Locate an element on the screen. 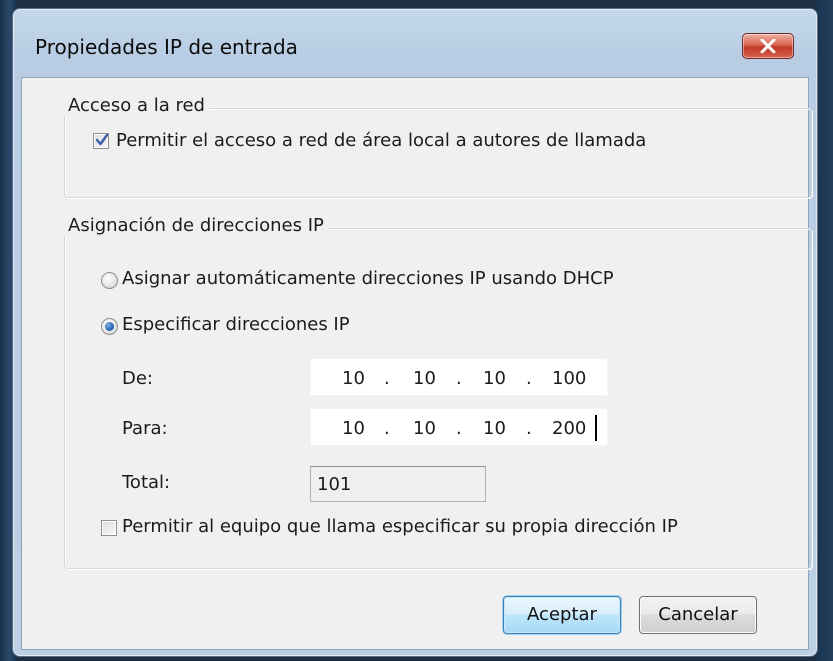 The height and width of the screenshot is (661, 833). to-ip-octet-1: 10 is located at coordinates (353, 428).